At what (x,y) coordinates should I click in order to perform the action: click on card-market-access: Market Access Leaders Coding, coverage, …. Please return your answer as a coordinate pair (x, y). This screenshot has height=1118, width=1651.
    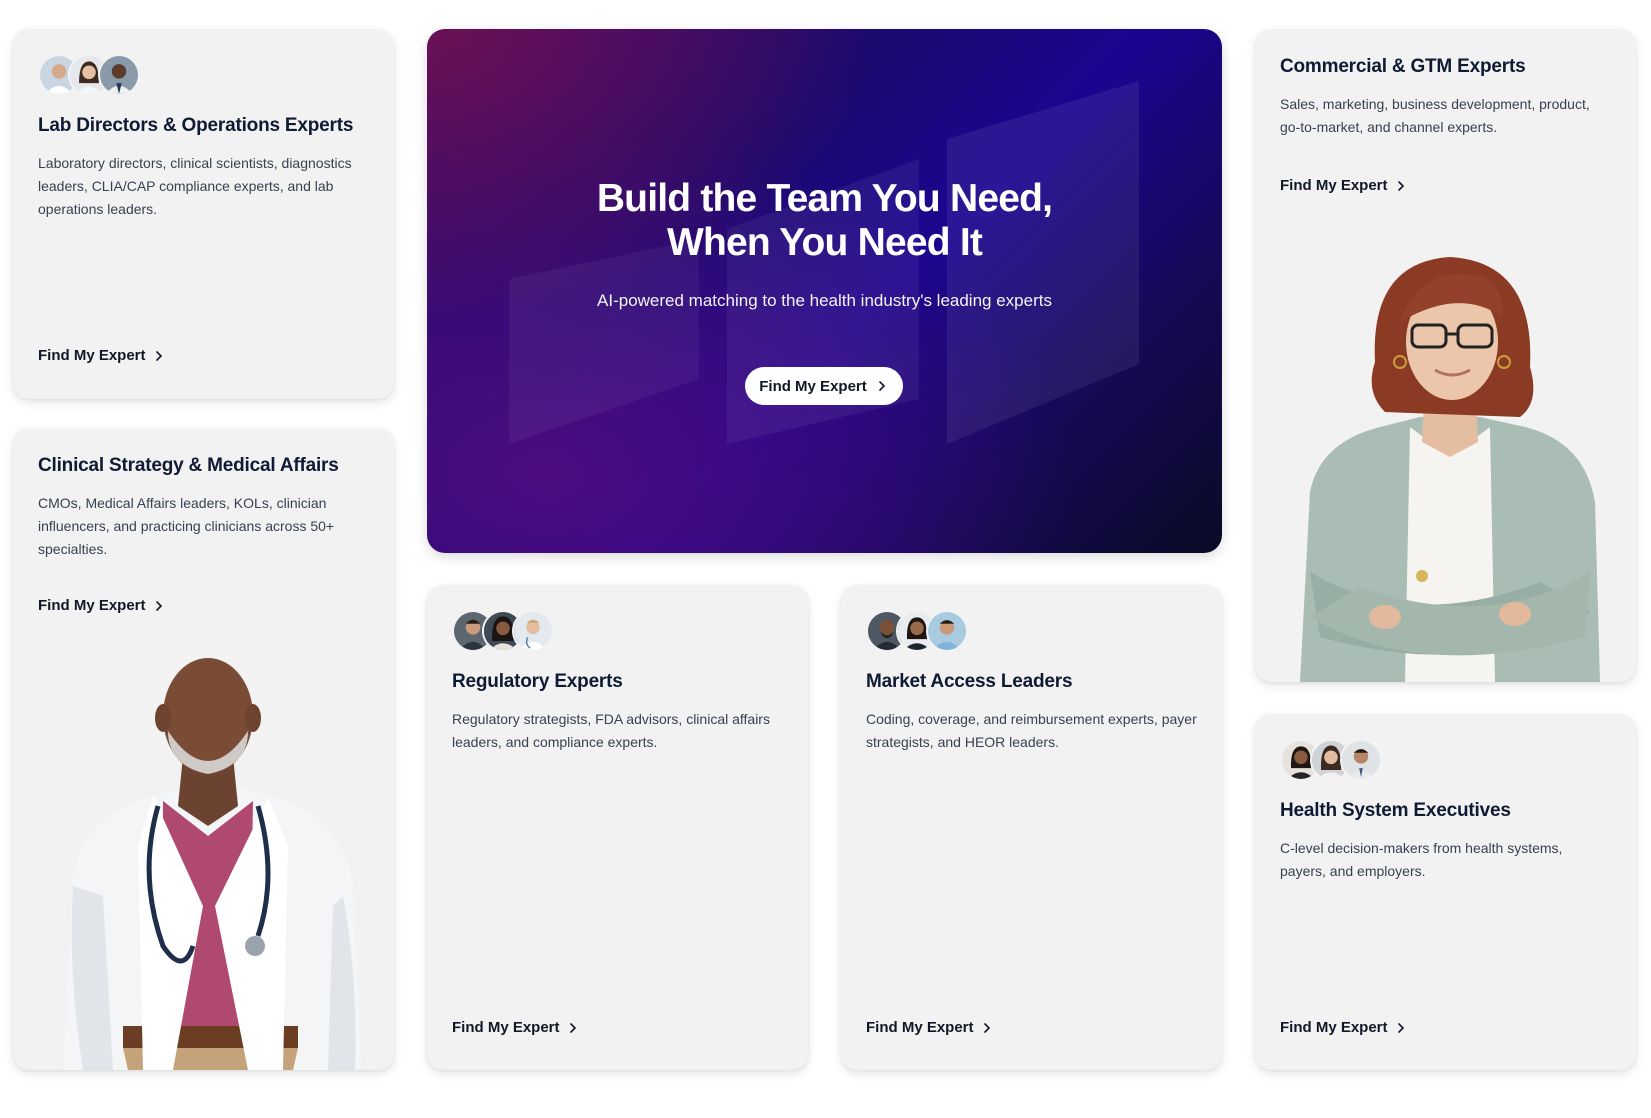
    Looking at the image, I should click on (1031, 827).